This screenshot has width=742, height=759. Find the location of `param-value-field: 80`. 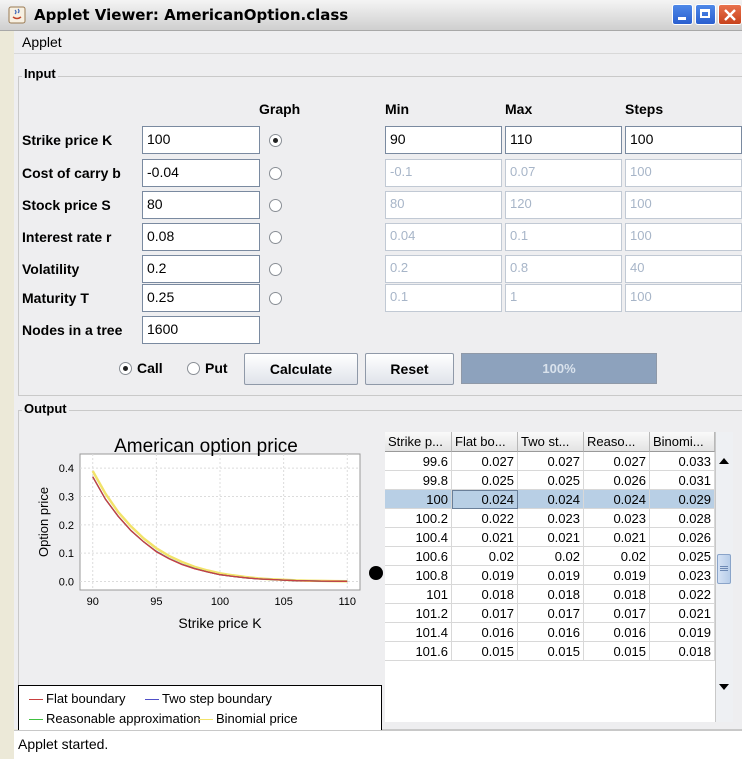

param-value-field: 80 is located at coordinates (201, 205).